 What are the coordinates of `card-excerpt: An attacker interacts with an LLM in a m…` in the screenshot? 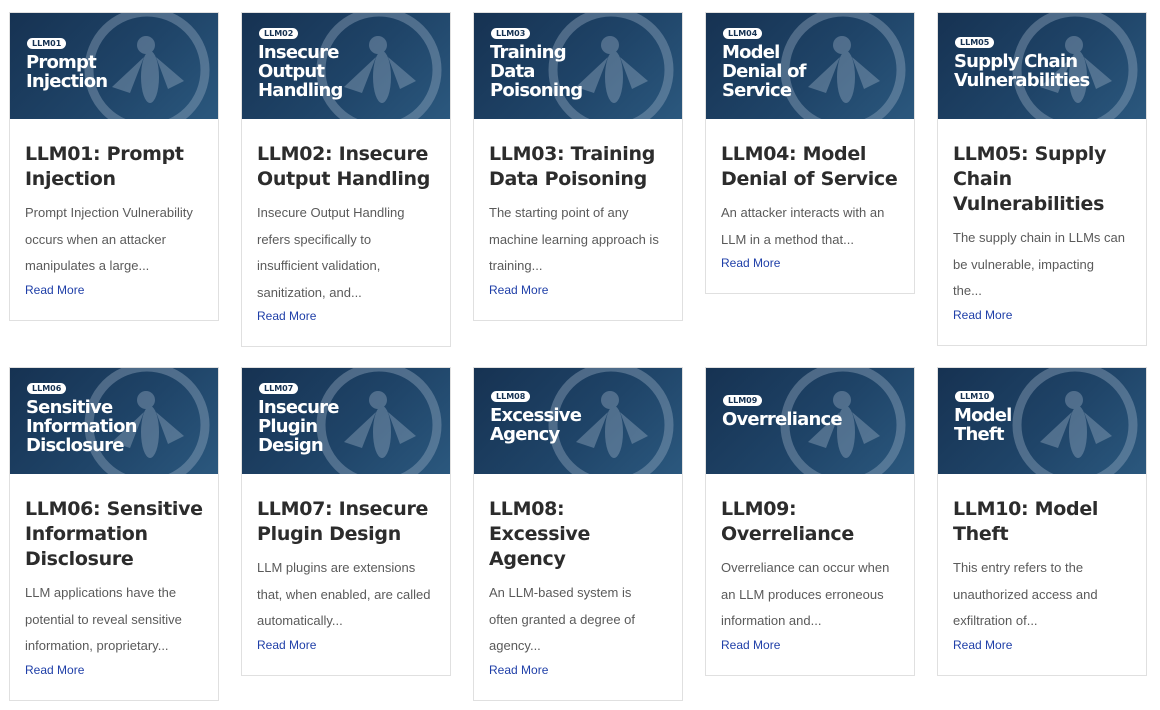 It's located at (803, 226).